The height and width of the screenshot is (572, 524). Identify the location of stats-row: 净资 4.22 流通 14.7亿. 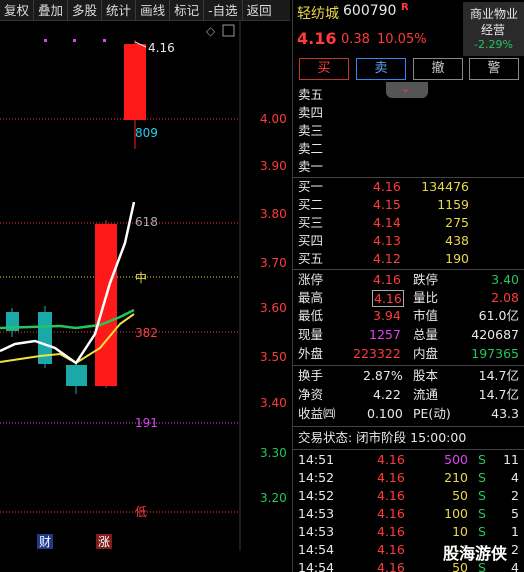
(408, 394).